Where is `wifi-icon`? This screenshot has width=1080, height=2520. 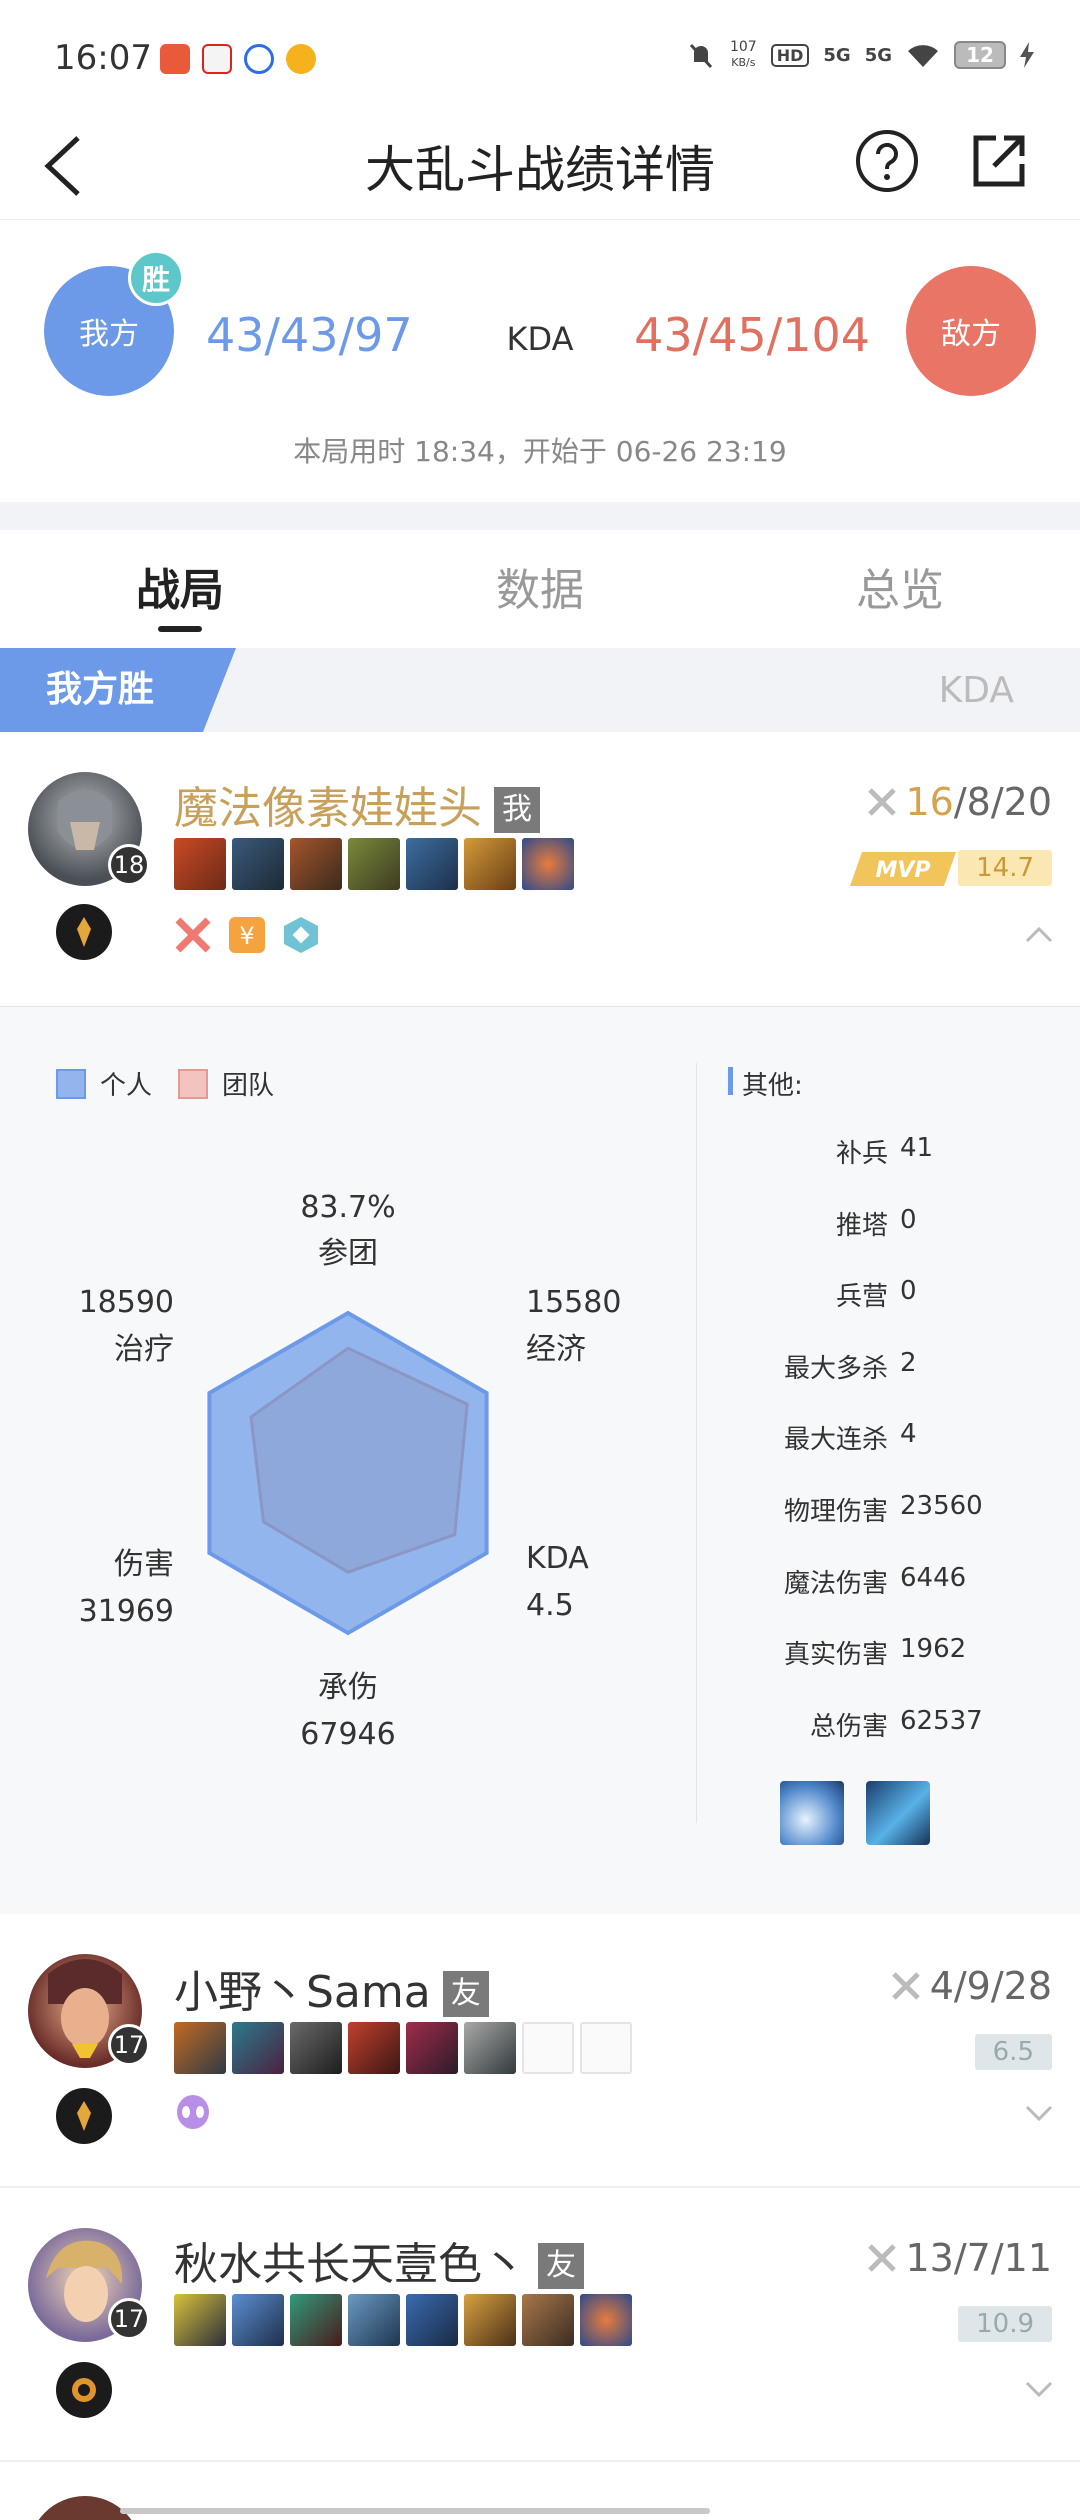
wifi-icon is located at coordinates (923, 56).